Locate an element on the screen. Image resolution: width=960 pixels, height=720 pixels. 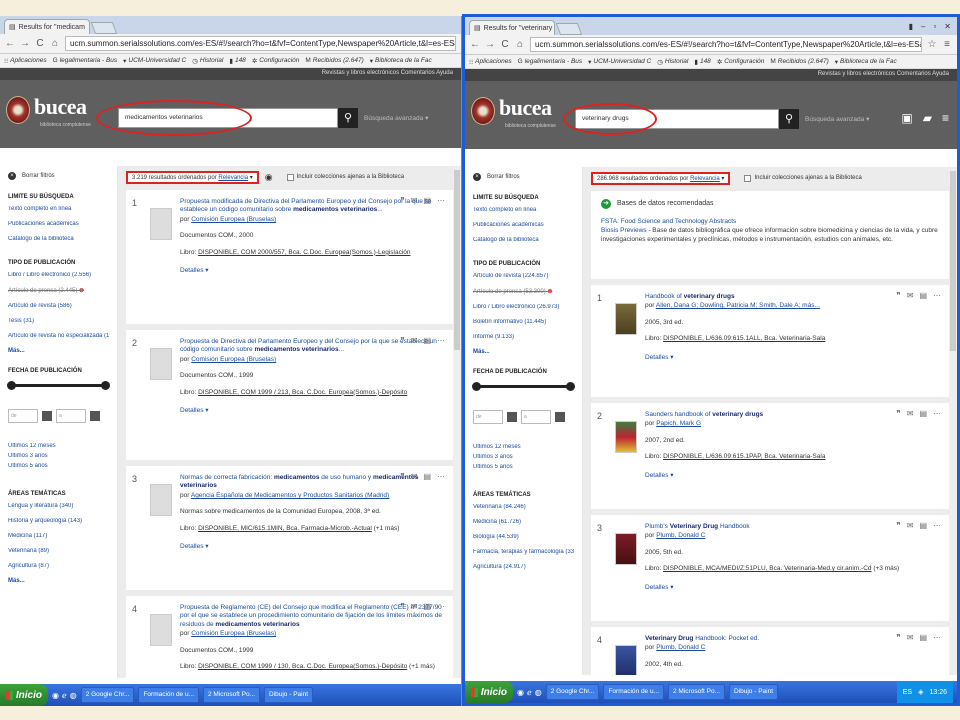
browser-tab: ▤ Results for "veterinary ✕ is located at coordinates (512, 27).